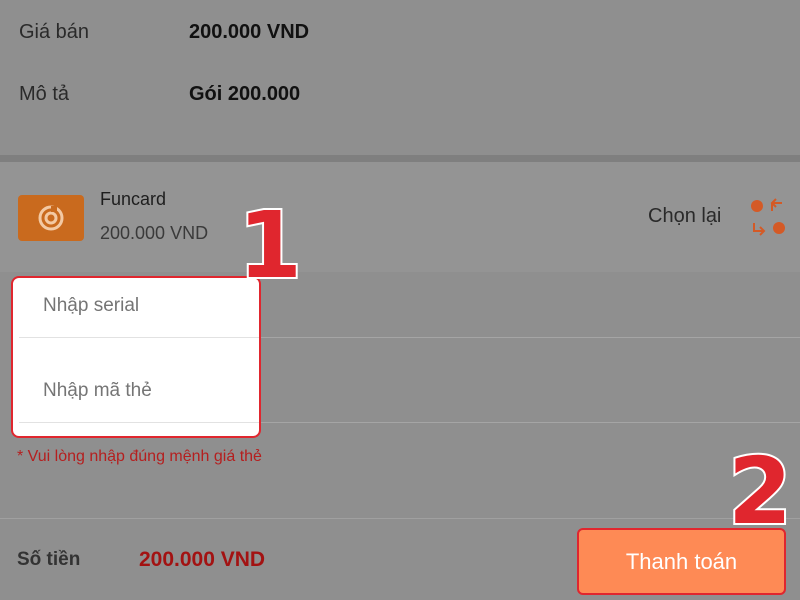  What do you see at coordinates (44, 94) in the screenshot?
I see `description-label: Mô tả` at bounding box center [44, 94].